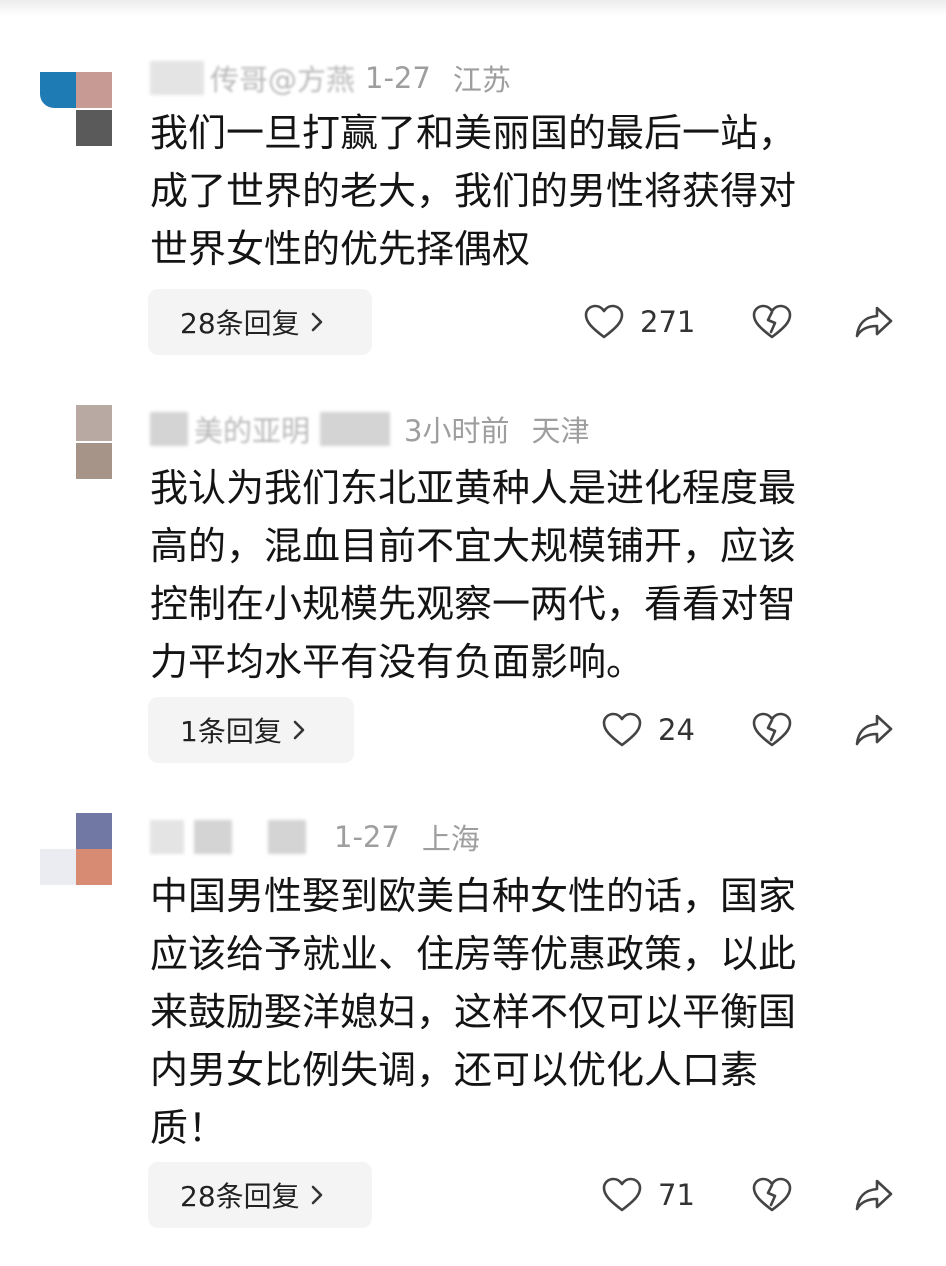 The width and height of the screenshot is (946, 1266). I want to click on comment-location: 天津, so click(560, 431).